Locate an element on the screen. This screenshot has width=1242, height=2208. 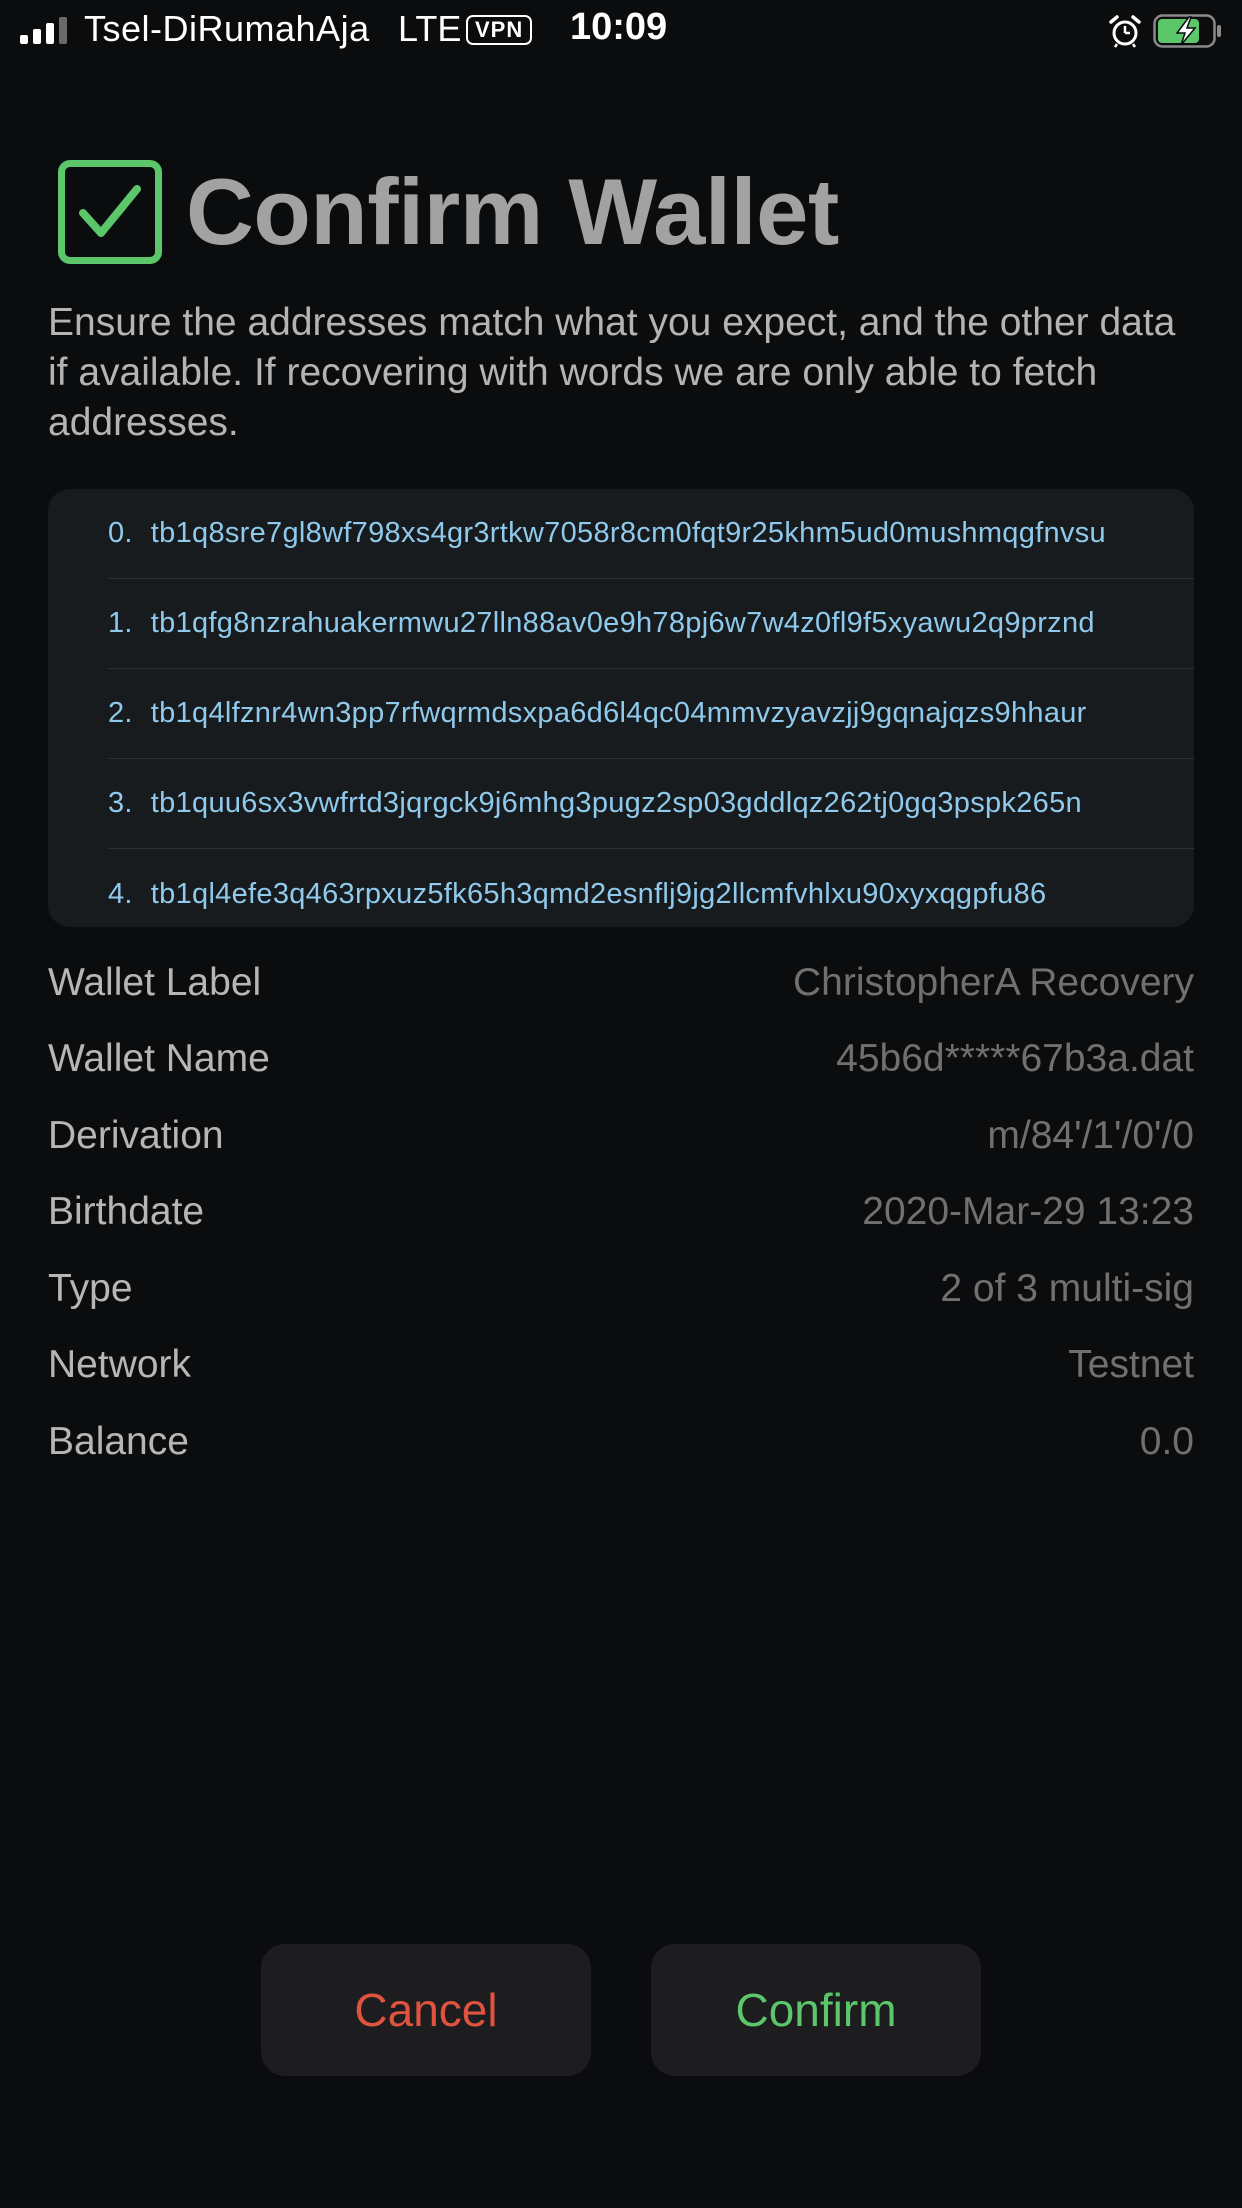
status-bar: Tsel-DiRumahAja LTE VPN 10:09 is located at coordinates (621, 31).